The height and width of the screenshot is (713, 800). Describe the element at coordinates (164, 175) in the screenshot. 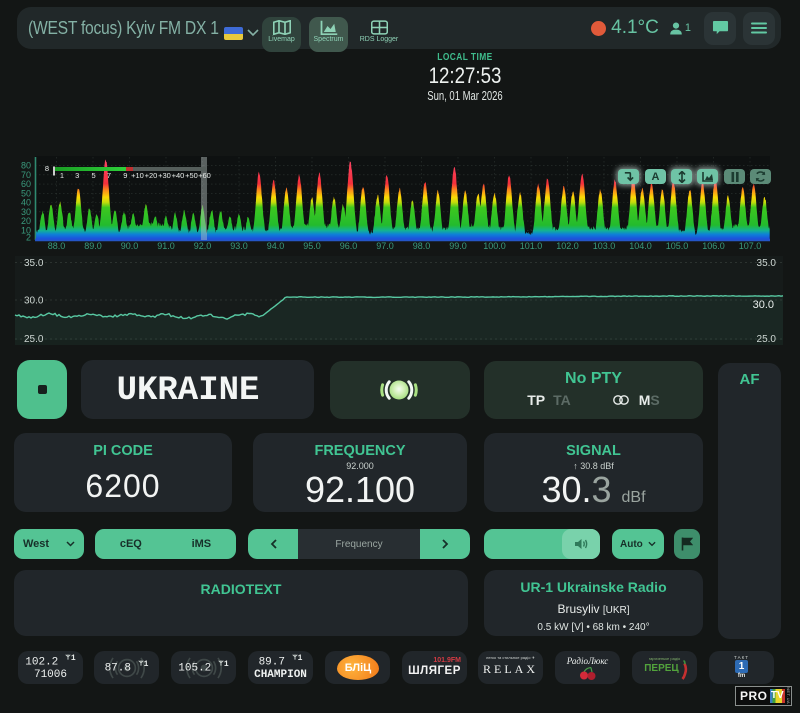

I see `svg-text: +30` at that location.